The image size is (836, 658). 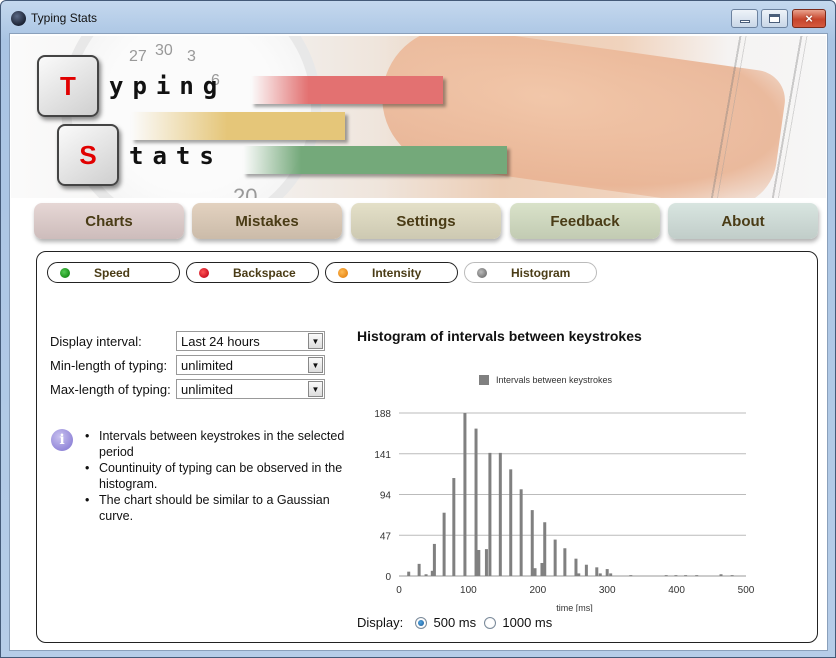 I want to click on display-interval-value: Last 24 hours, so click(x=220, y=341).